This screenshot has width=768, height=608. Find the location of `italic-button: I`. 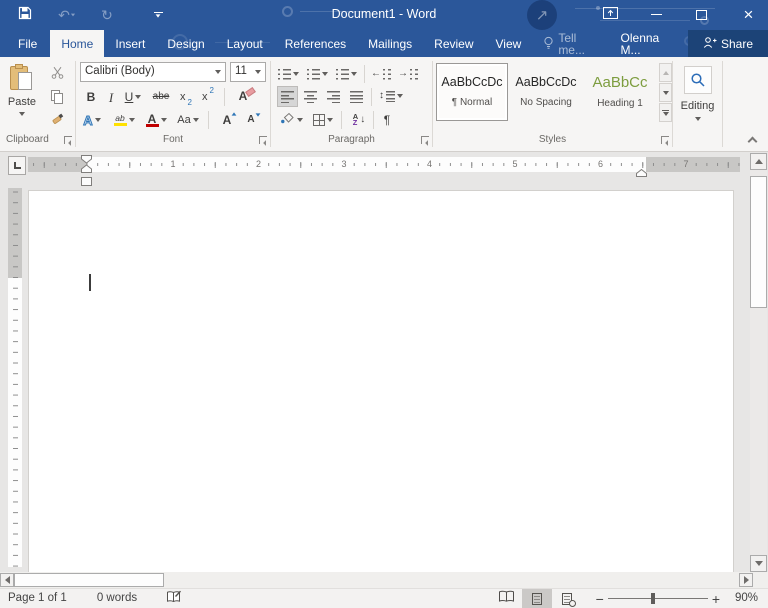

italic-button: I is located at coordinates (111, 97).